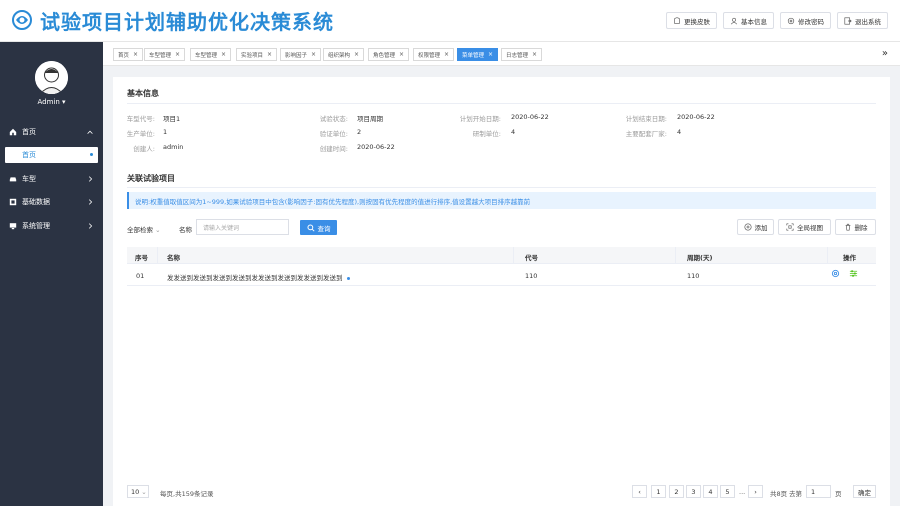 This screenshot has height=506, width=900. What do you see at coordinates (206, 55) in the screenshot?
I see `tab-label: 车型管理` at bounding box center [206, 55].